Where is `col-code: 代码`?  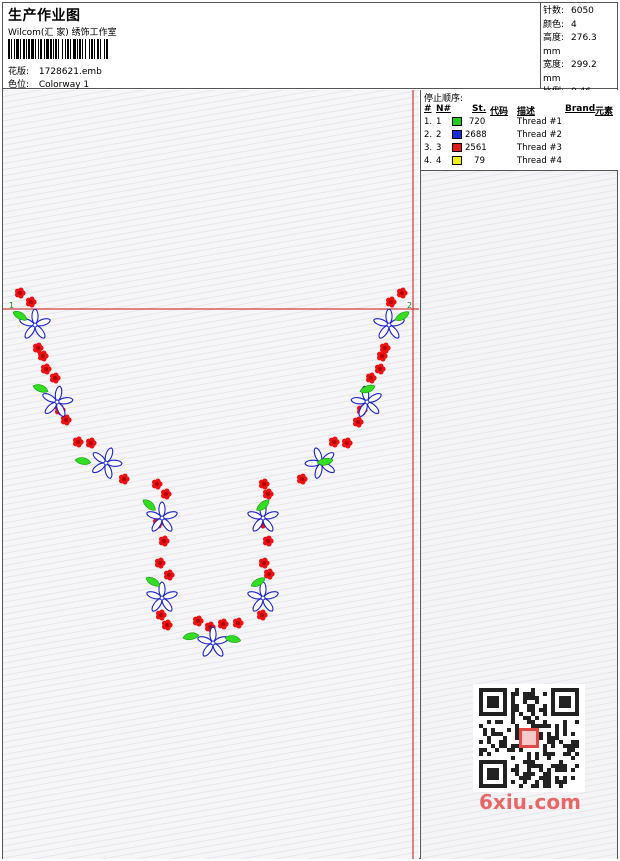
col-code: 代码 is located at coordinates (499, 112).